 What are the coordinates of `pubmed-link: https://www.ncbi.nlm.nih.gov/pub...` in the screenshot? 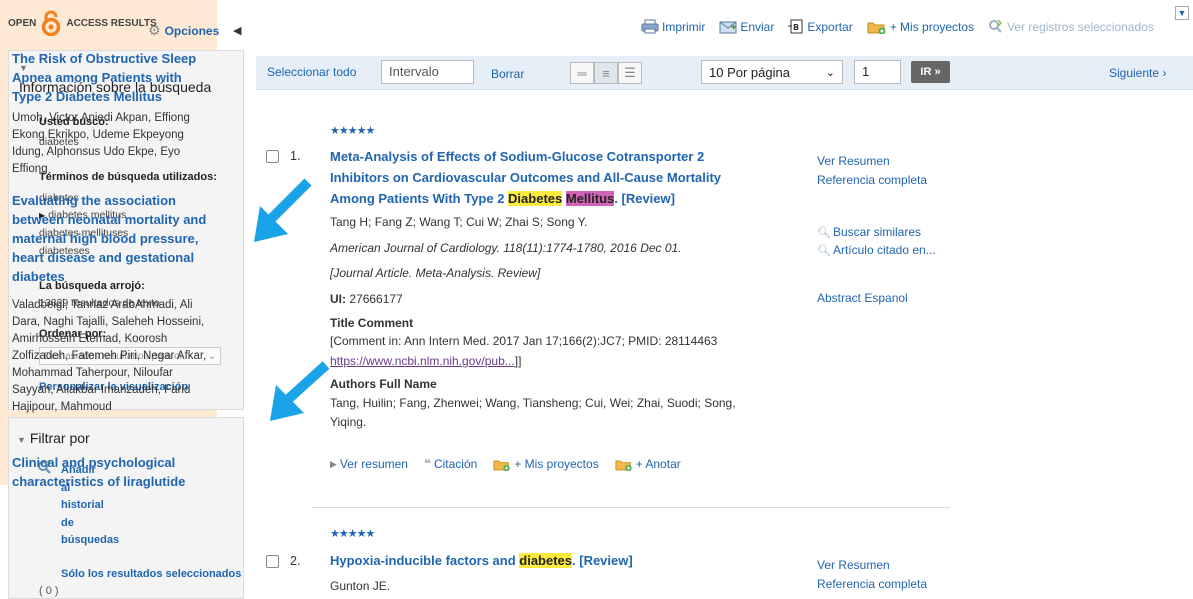 It's located at (422, 361).